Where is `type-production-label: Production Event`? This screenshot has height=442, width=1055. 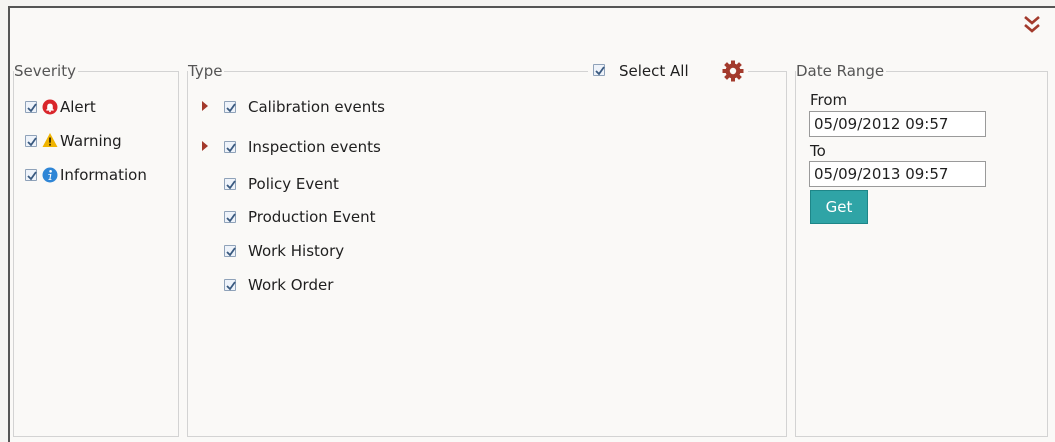
type-production-label: Production Event is located at coordinates (312, 217).